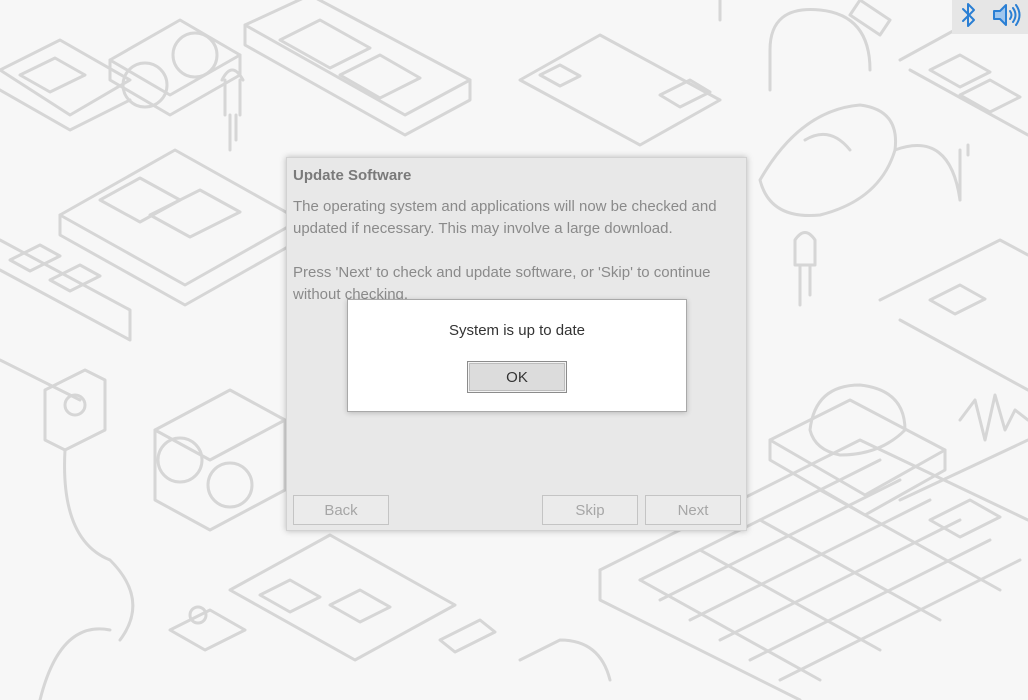  Describe the element at coordinates (357, 68) in the screenshot. I see `raspberry-pi-board-icon` at that location.